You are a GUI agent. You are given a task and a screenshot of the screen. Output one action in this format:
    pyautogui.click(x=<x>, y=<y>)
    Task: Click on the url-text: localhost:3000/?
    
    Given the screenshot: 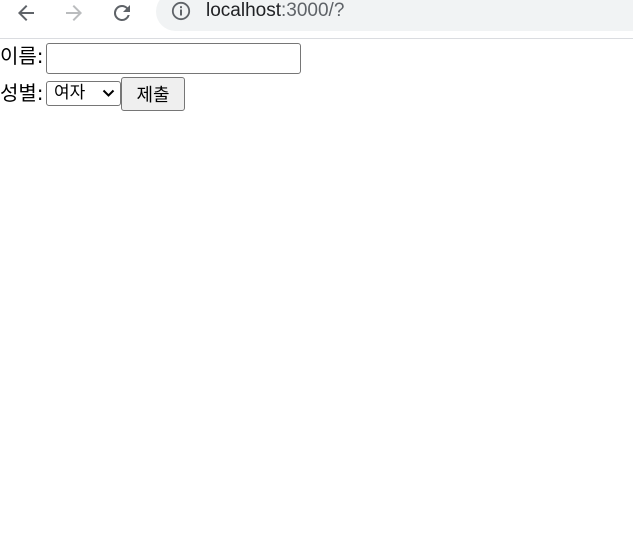 What is the action you would take?
    pyautogui.click(x=275, y=11)
    